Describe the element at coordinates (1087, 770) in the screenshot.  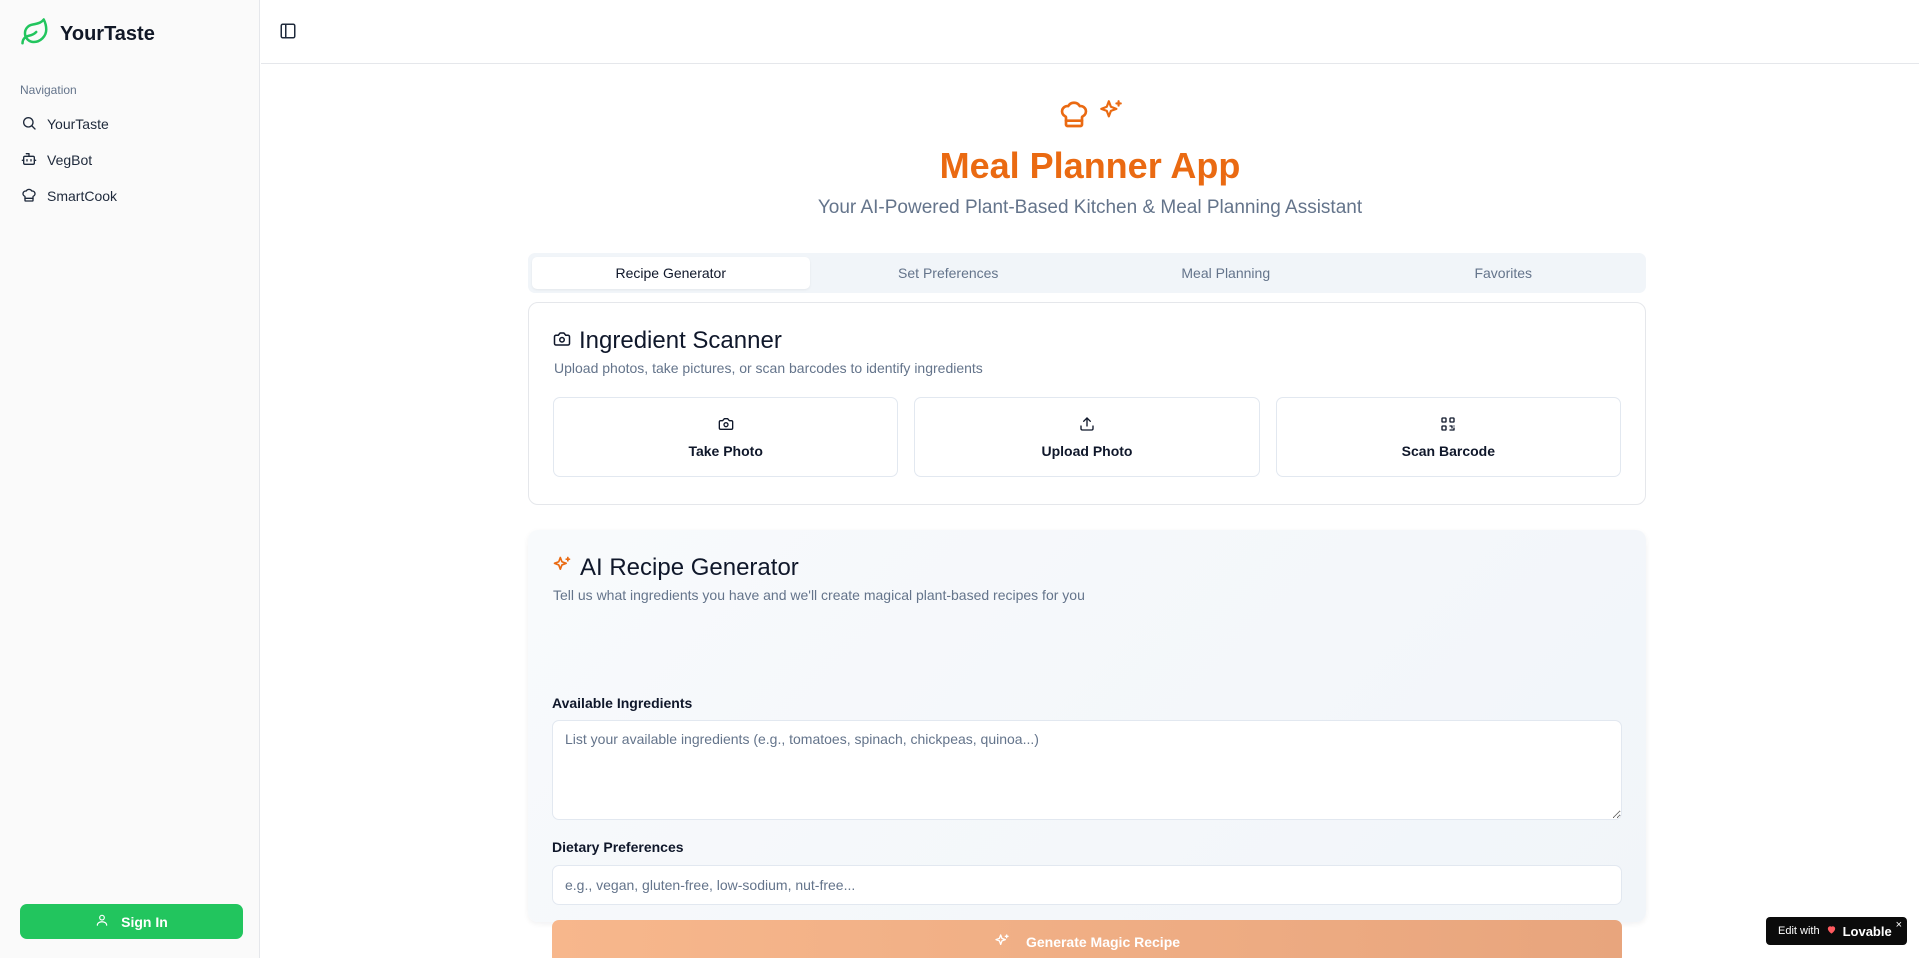
I see `ingredients-textarea` at that location.